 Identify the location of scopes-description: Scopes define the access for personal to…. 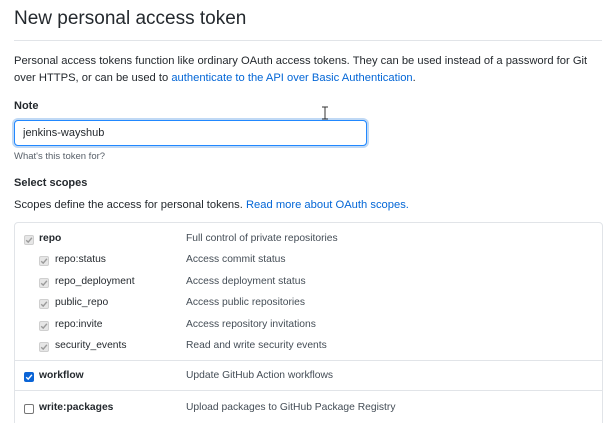
(211, 205).